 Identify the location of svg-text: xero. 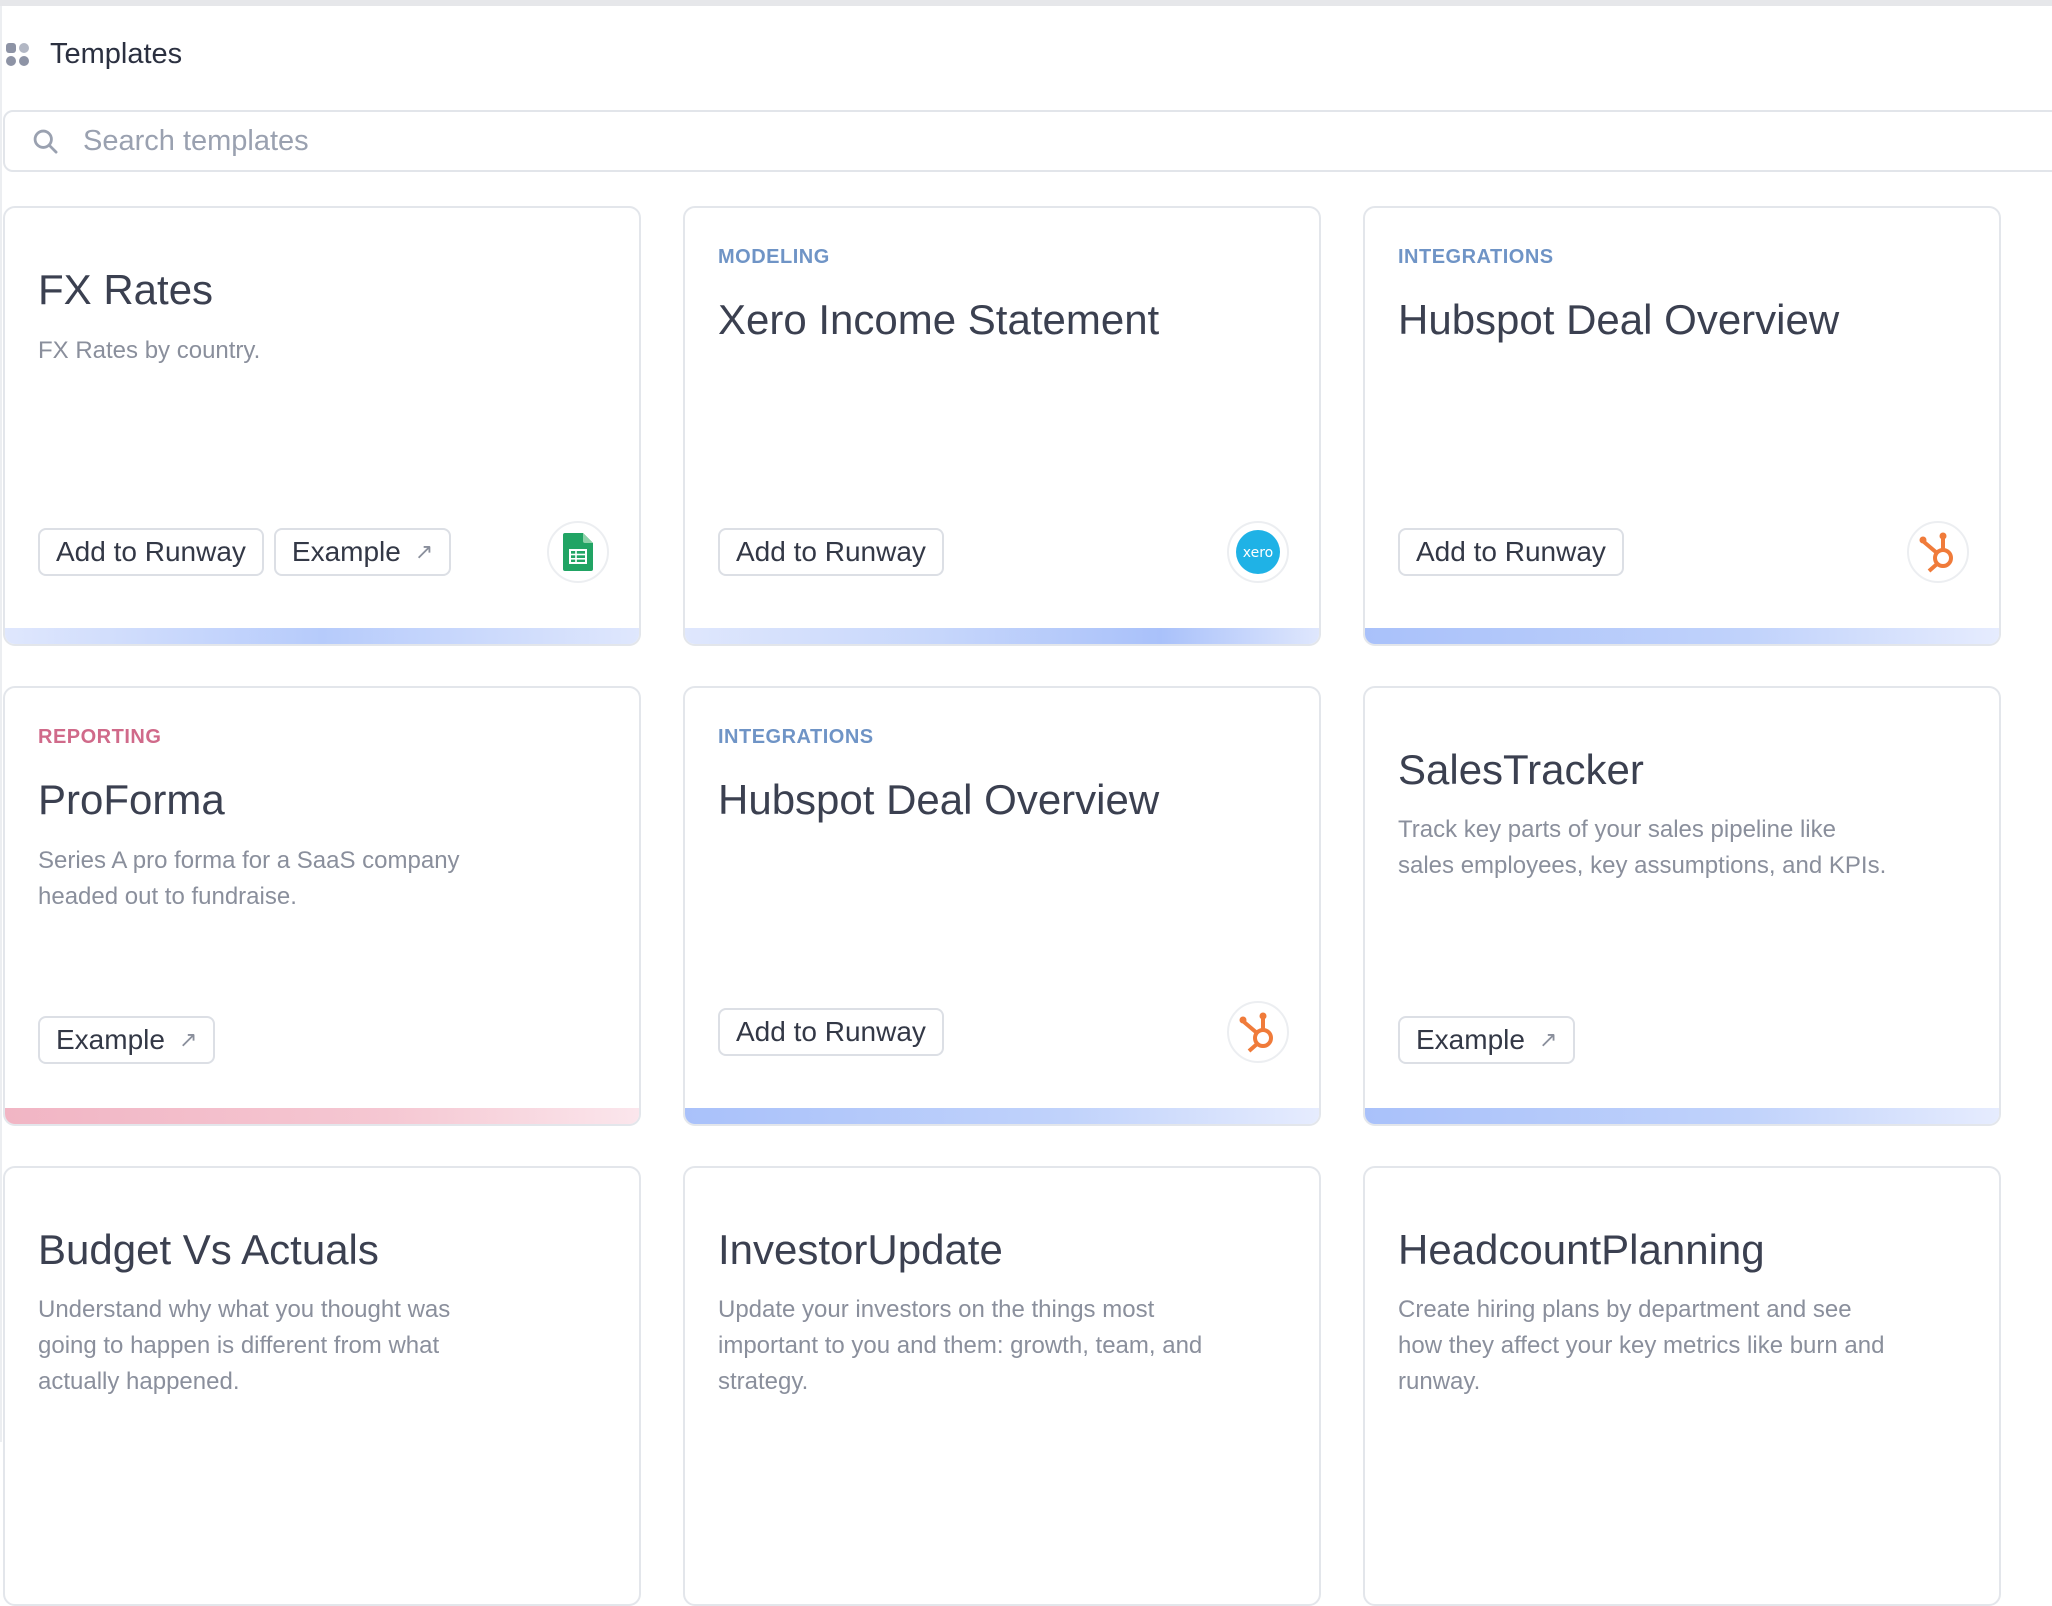
(1258, 553).